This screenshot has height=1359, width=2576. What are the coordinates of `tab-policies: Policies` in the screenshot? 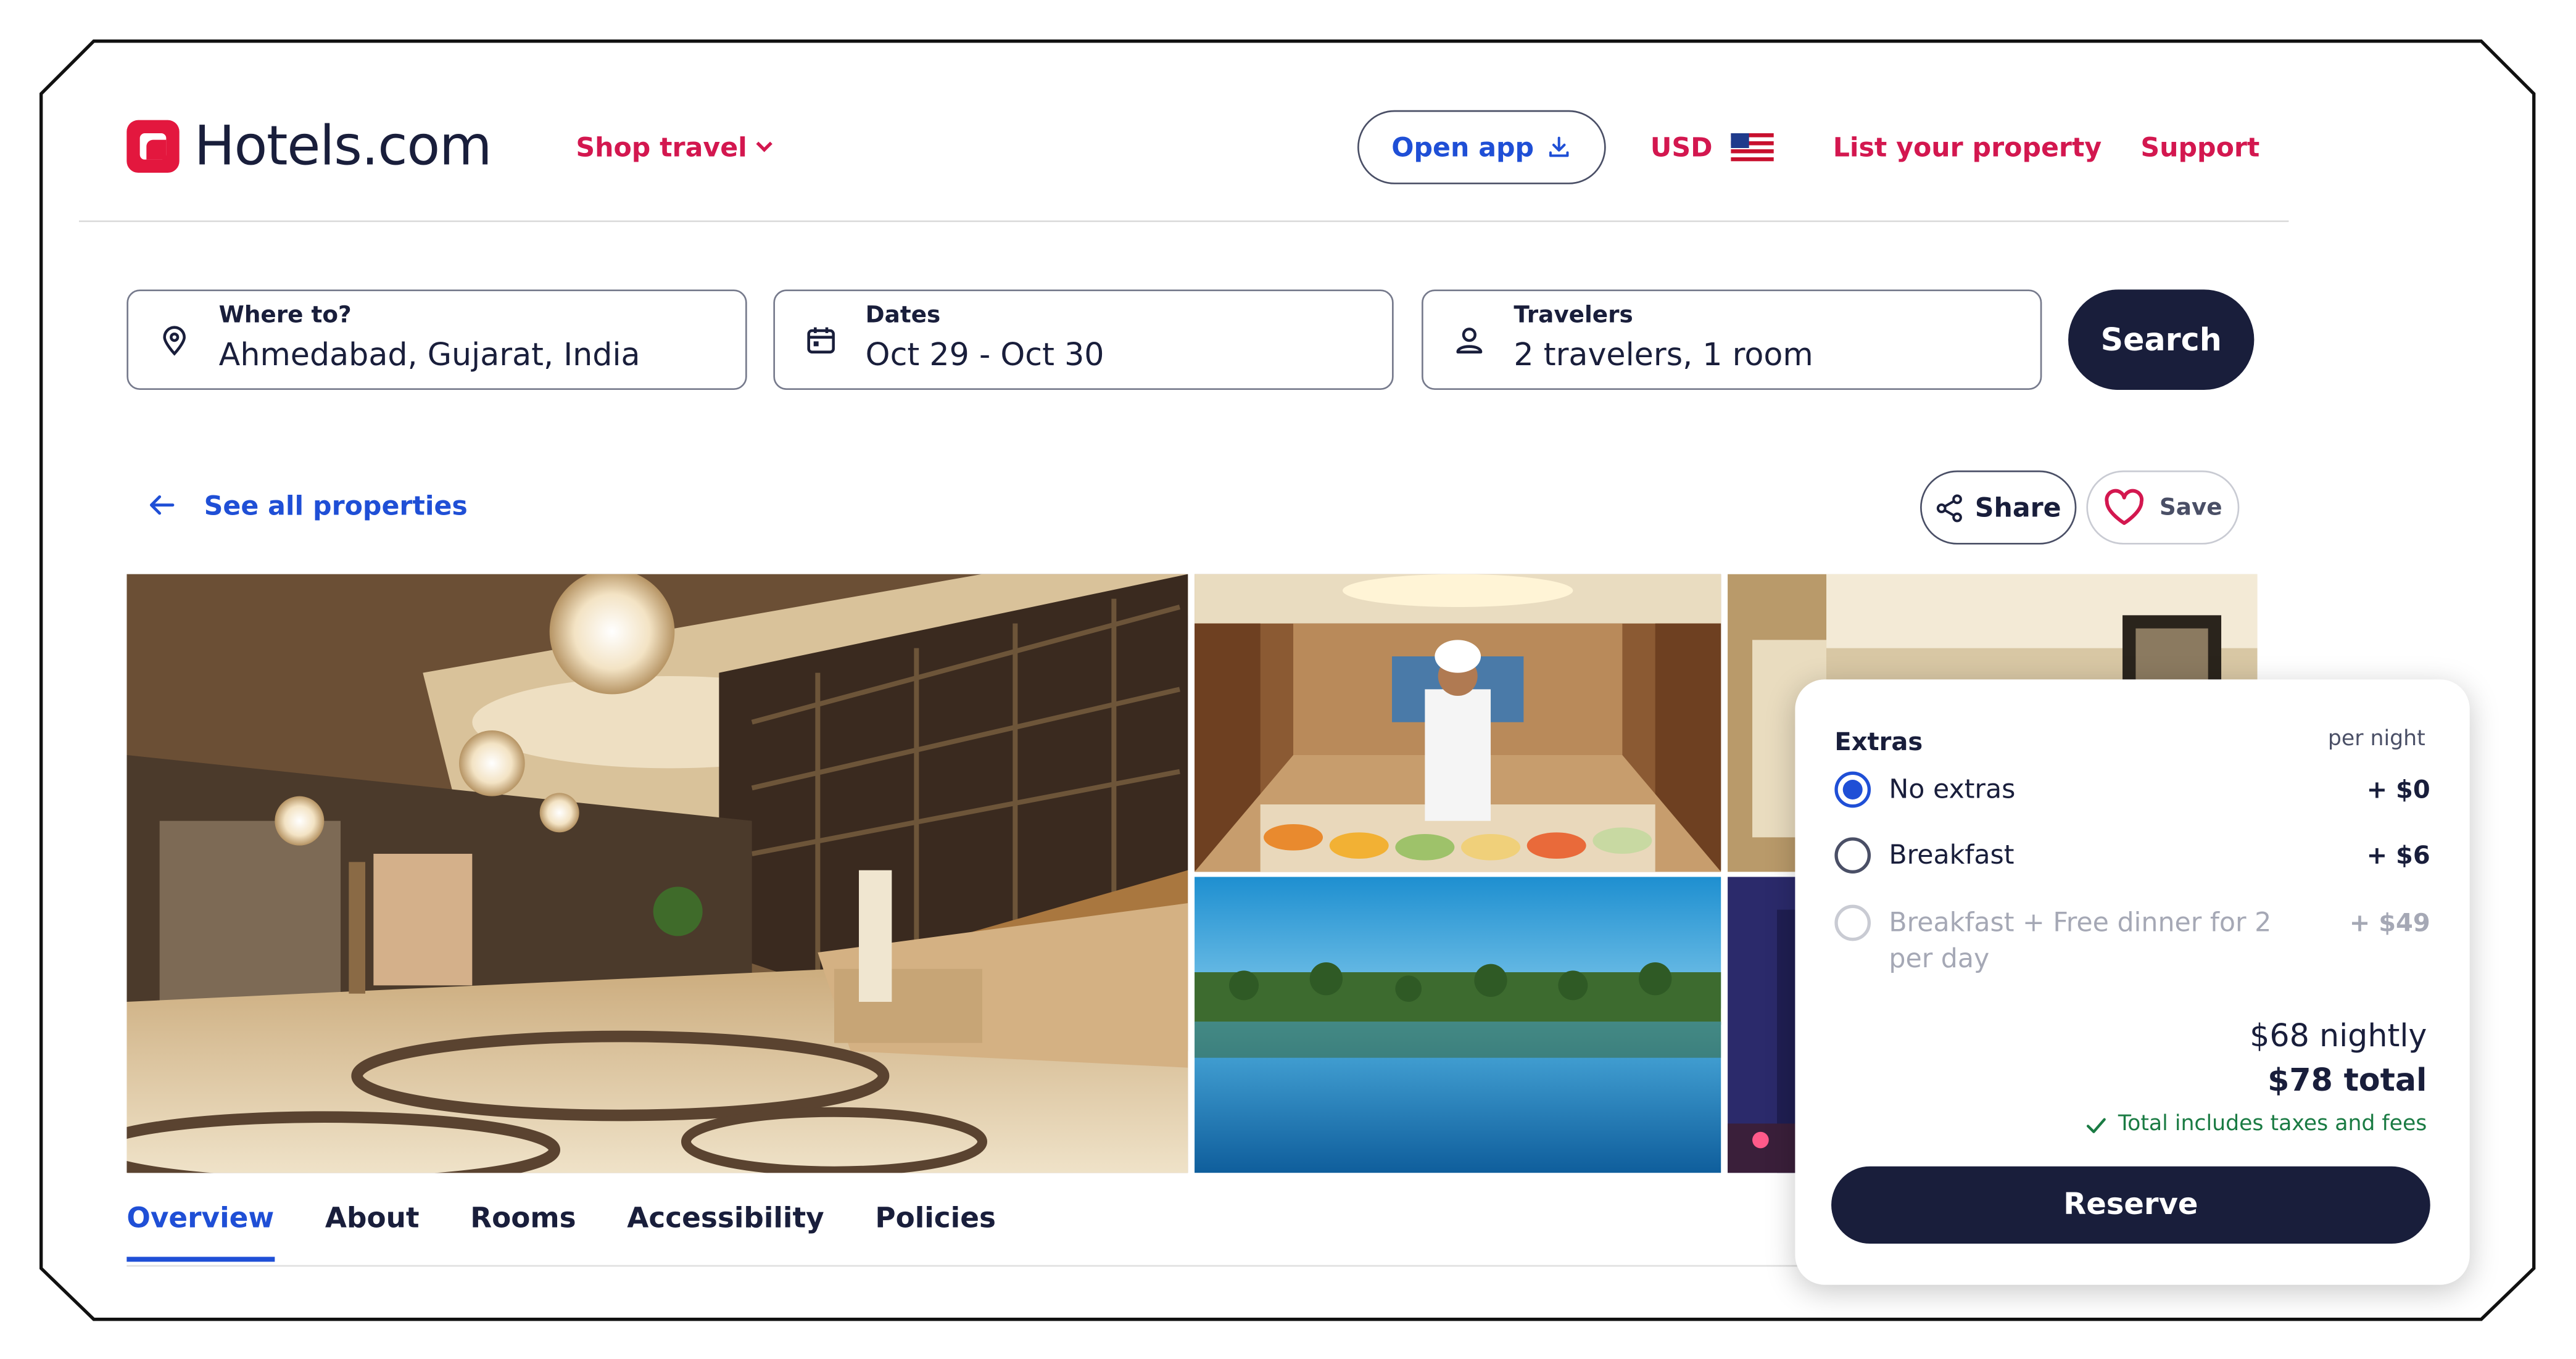 It's located at (936, 1232).